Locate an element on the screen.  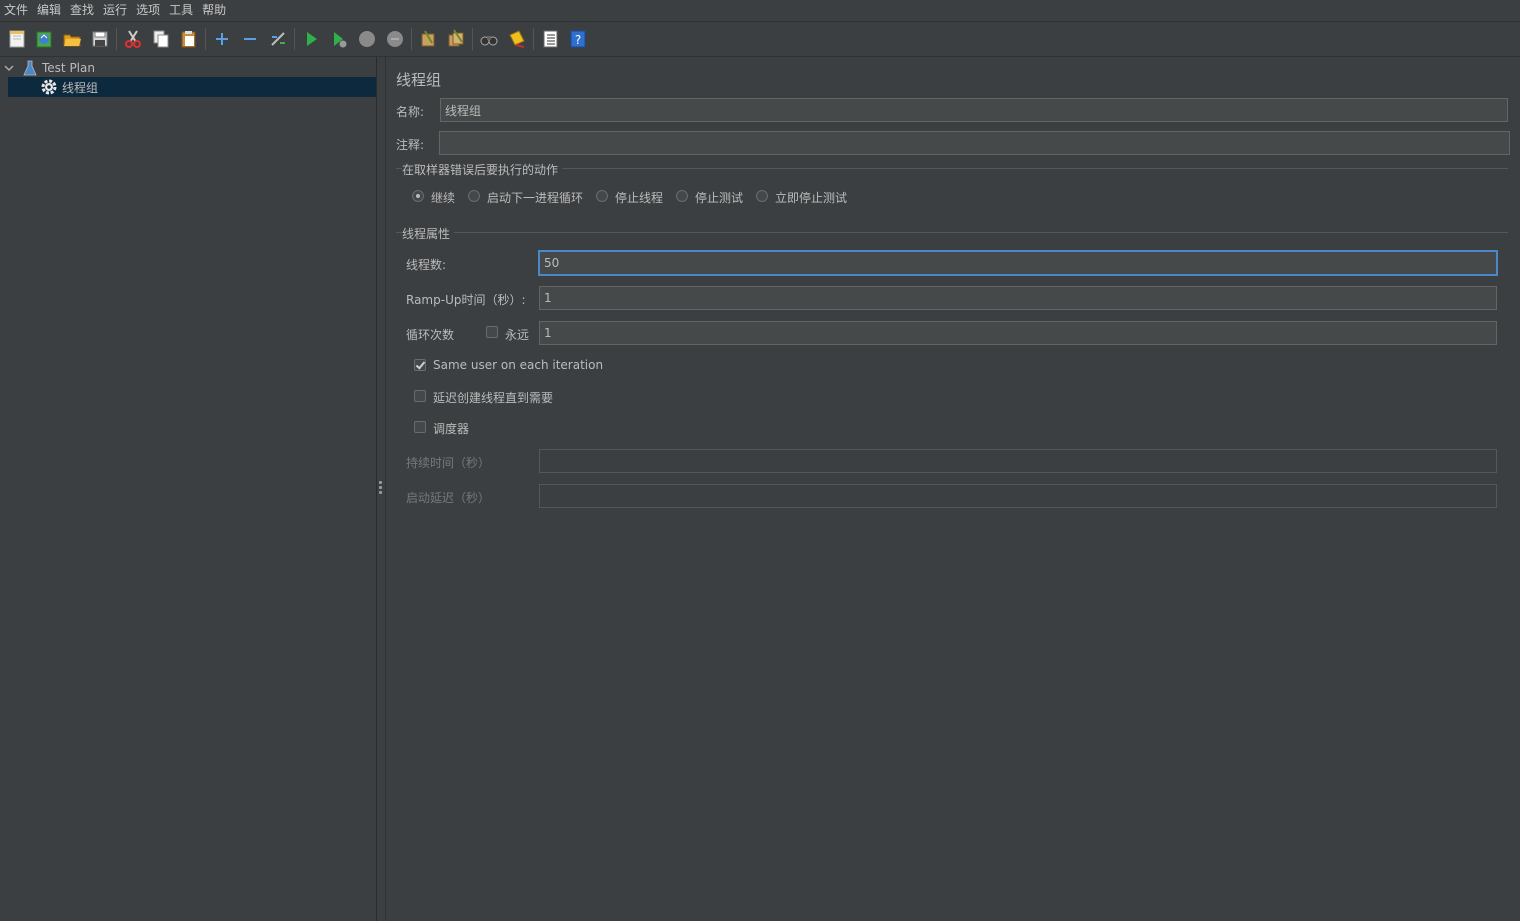
new-icon is located at coordinates (17, 39).